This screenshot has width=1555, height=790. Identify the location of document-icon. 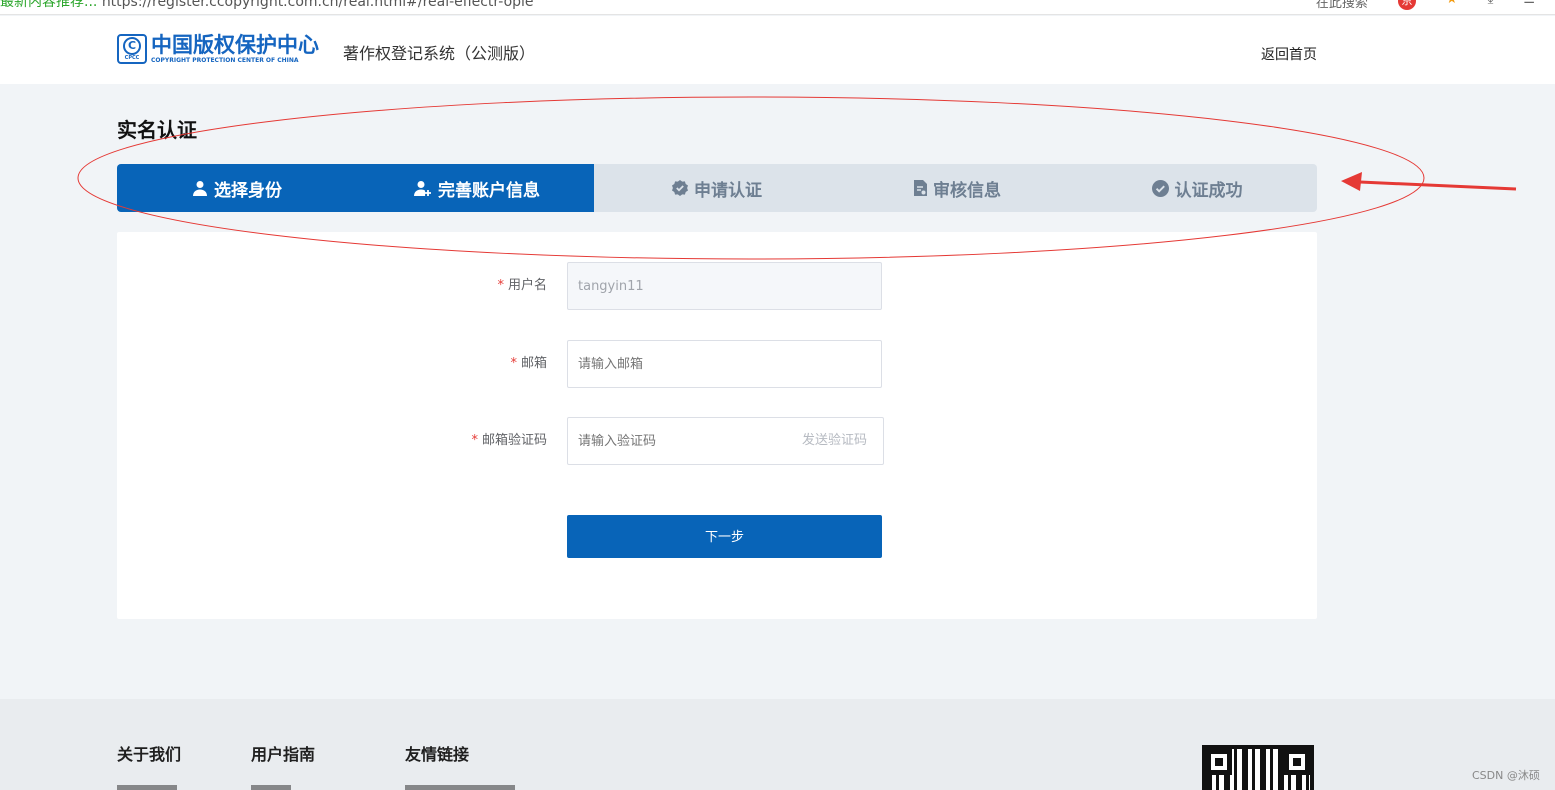
(920, 188).